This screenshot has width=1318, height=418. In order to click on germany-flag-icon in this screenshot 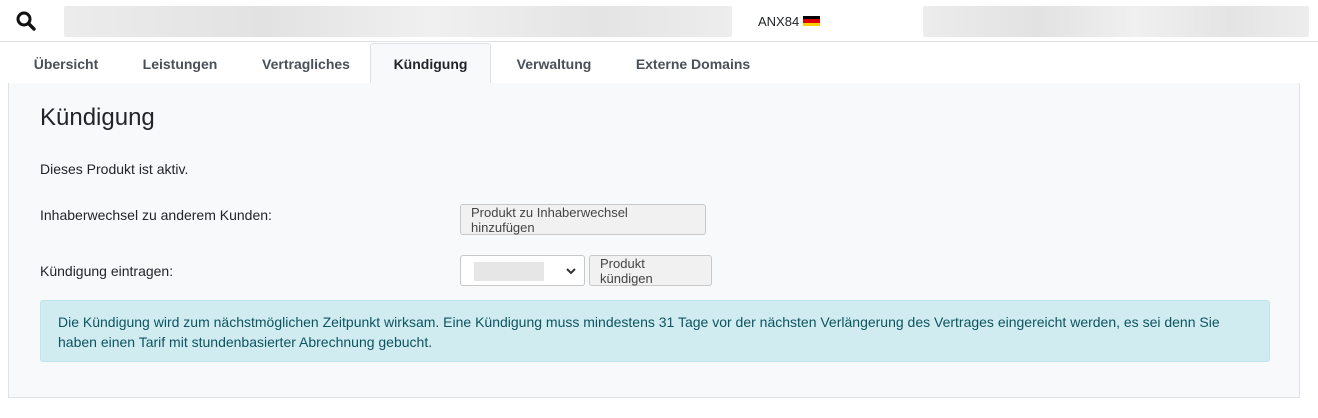, I will do `click(812, 21)`.